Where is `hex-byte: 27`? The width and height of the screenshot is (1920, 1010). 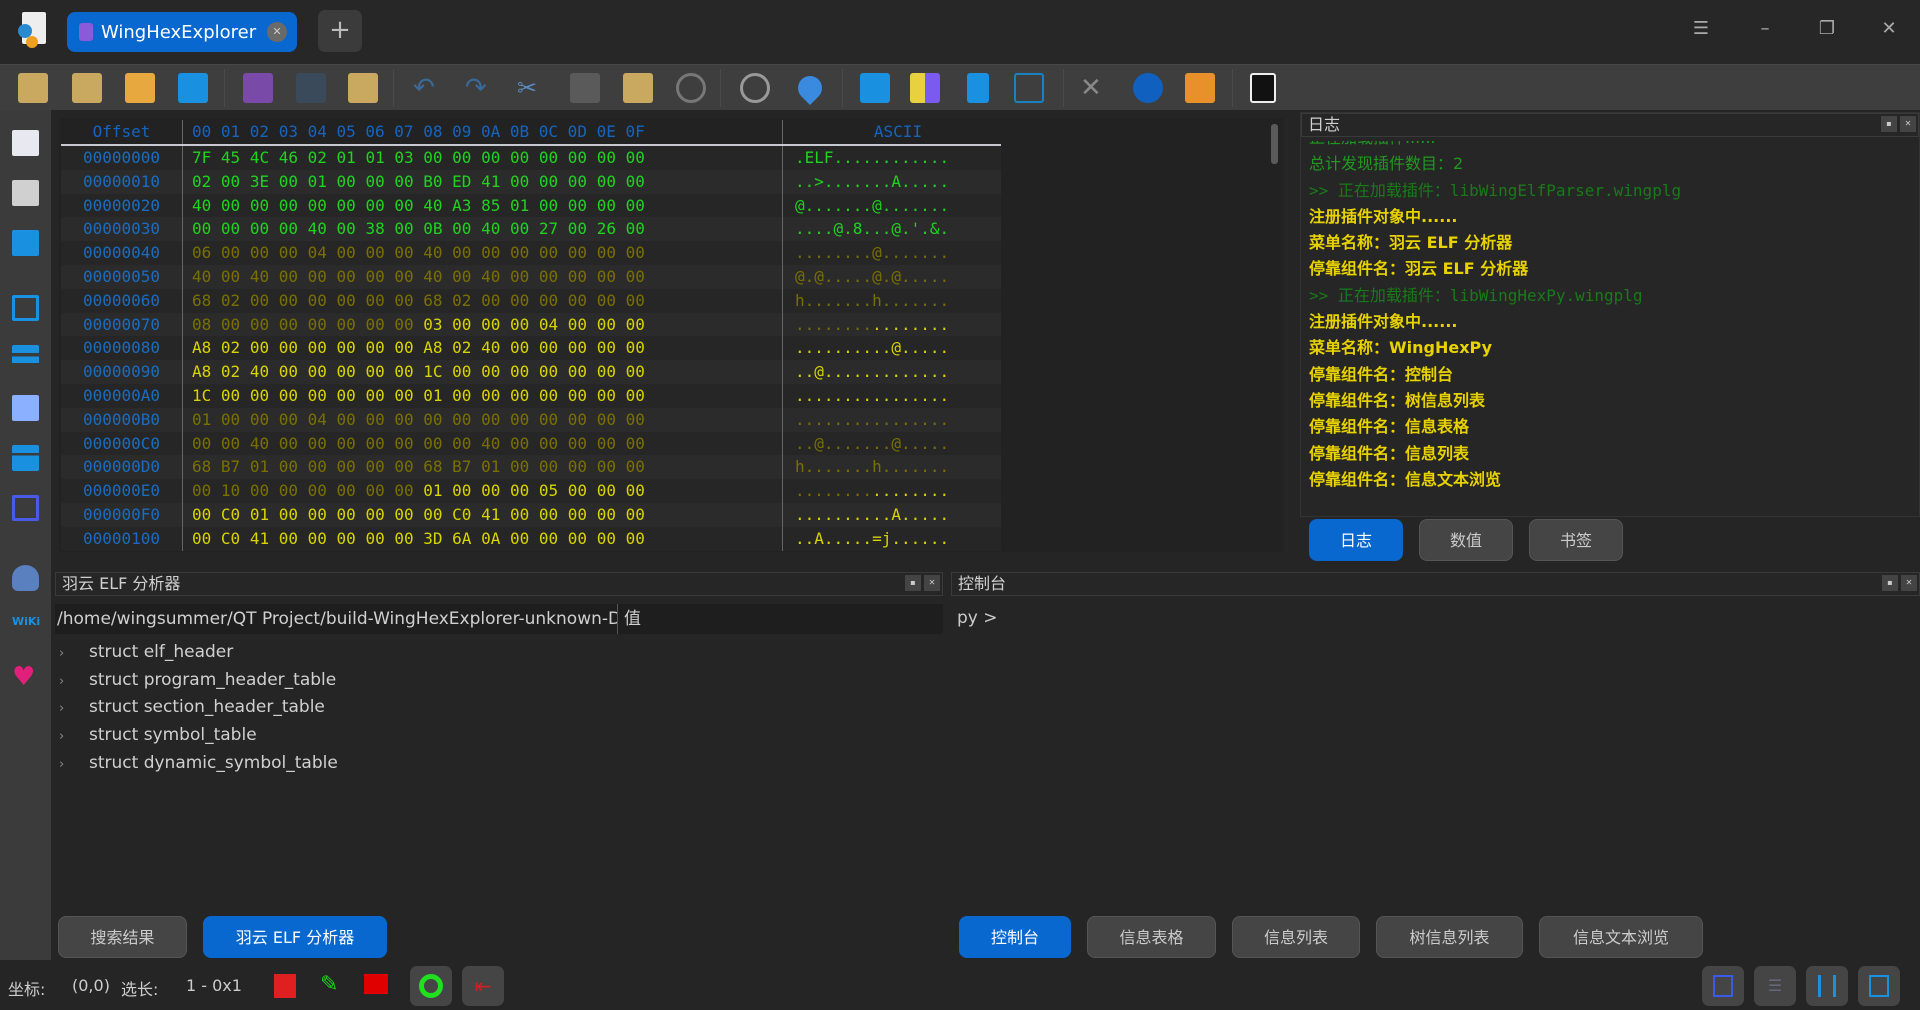
hex-byte: 27 is located at coordinates (553, 228).